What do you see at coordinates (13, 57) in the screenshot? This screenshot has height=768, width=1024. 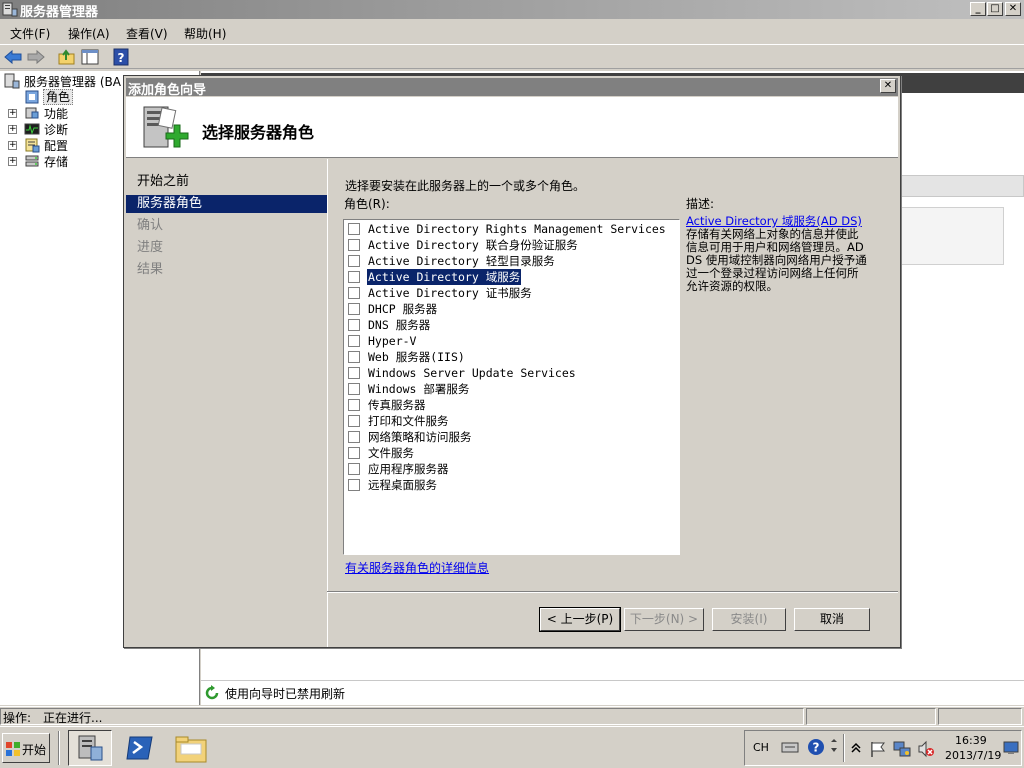 I see `back-arrow-icon` at bounding box center [13, 57].